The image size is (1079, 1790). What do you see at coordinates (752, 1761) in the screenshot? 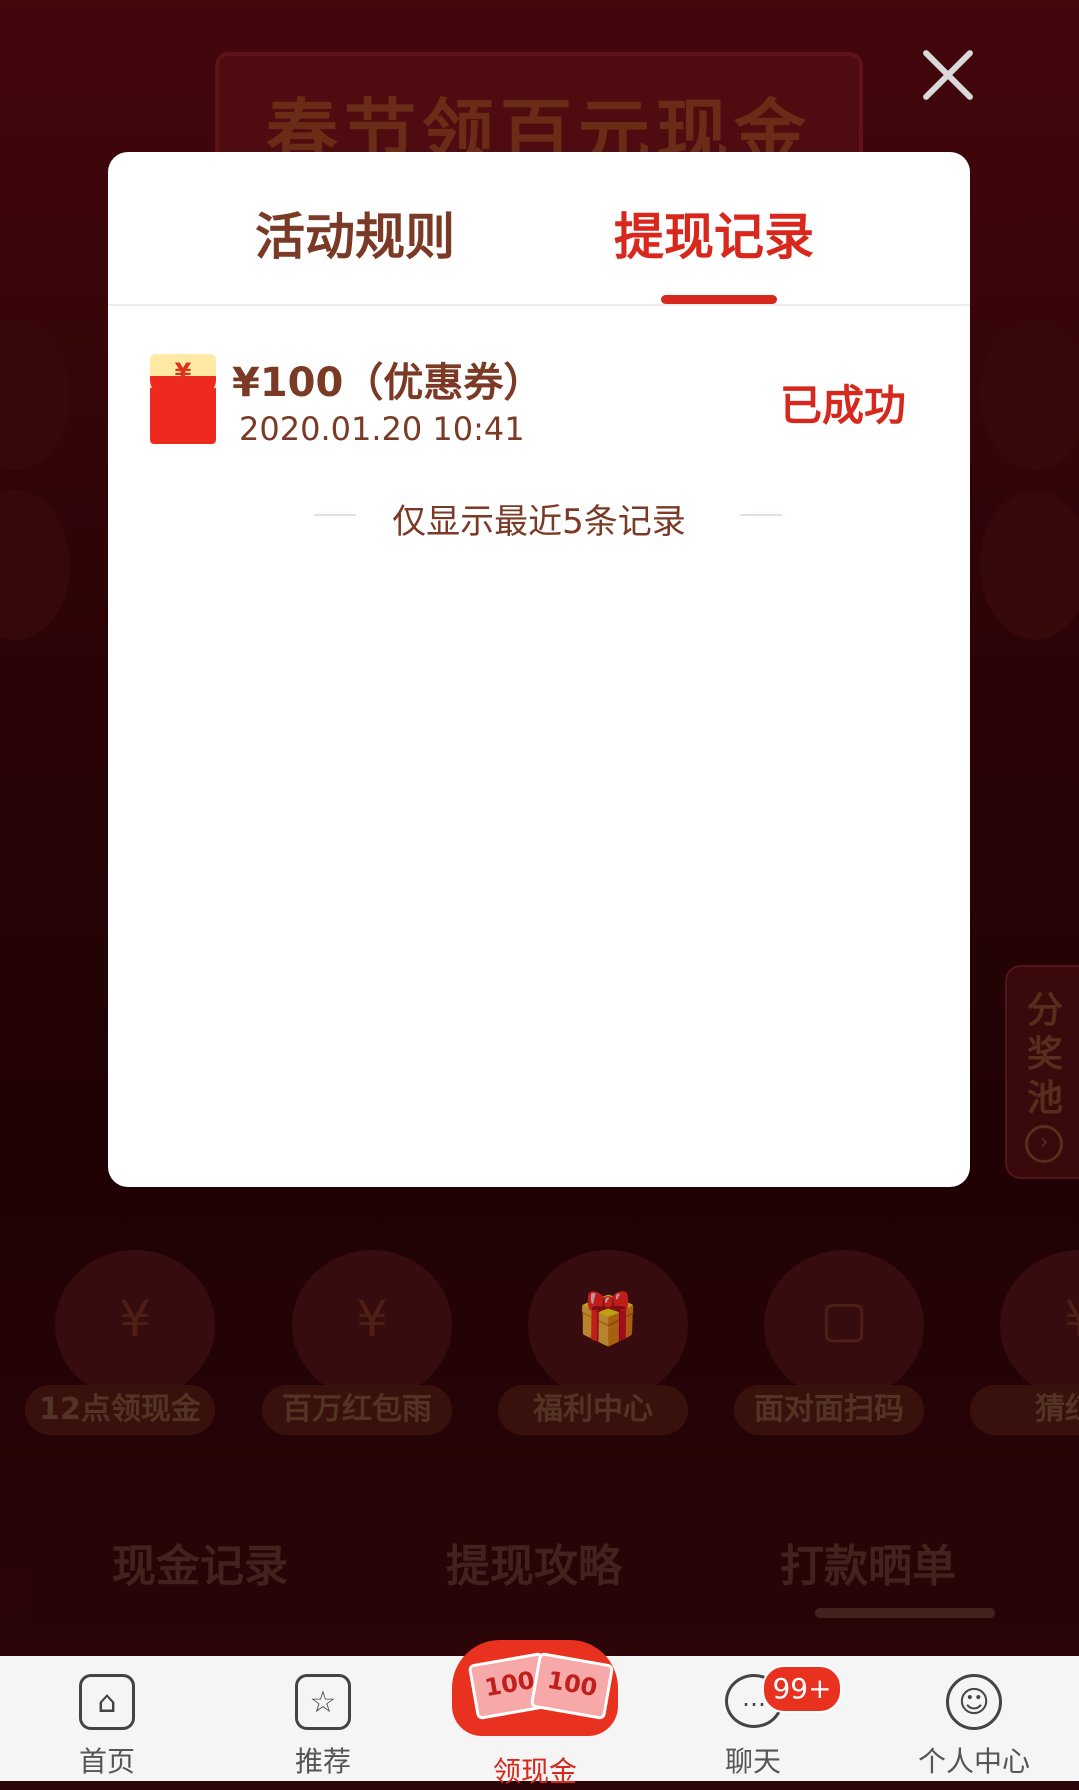
I see `nav-label: 聊天` at bounding box center [752, 1761].